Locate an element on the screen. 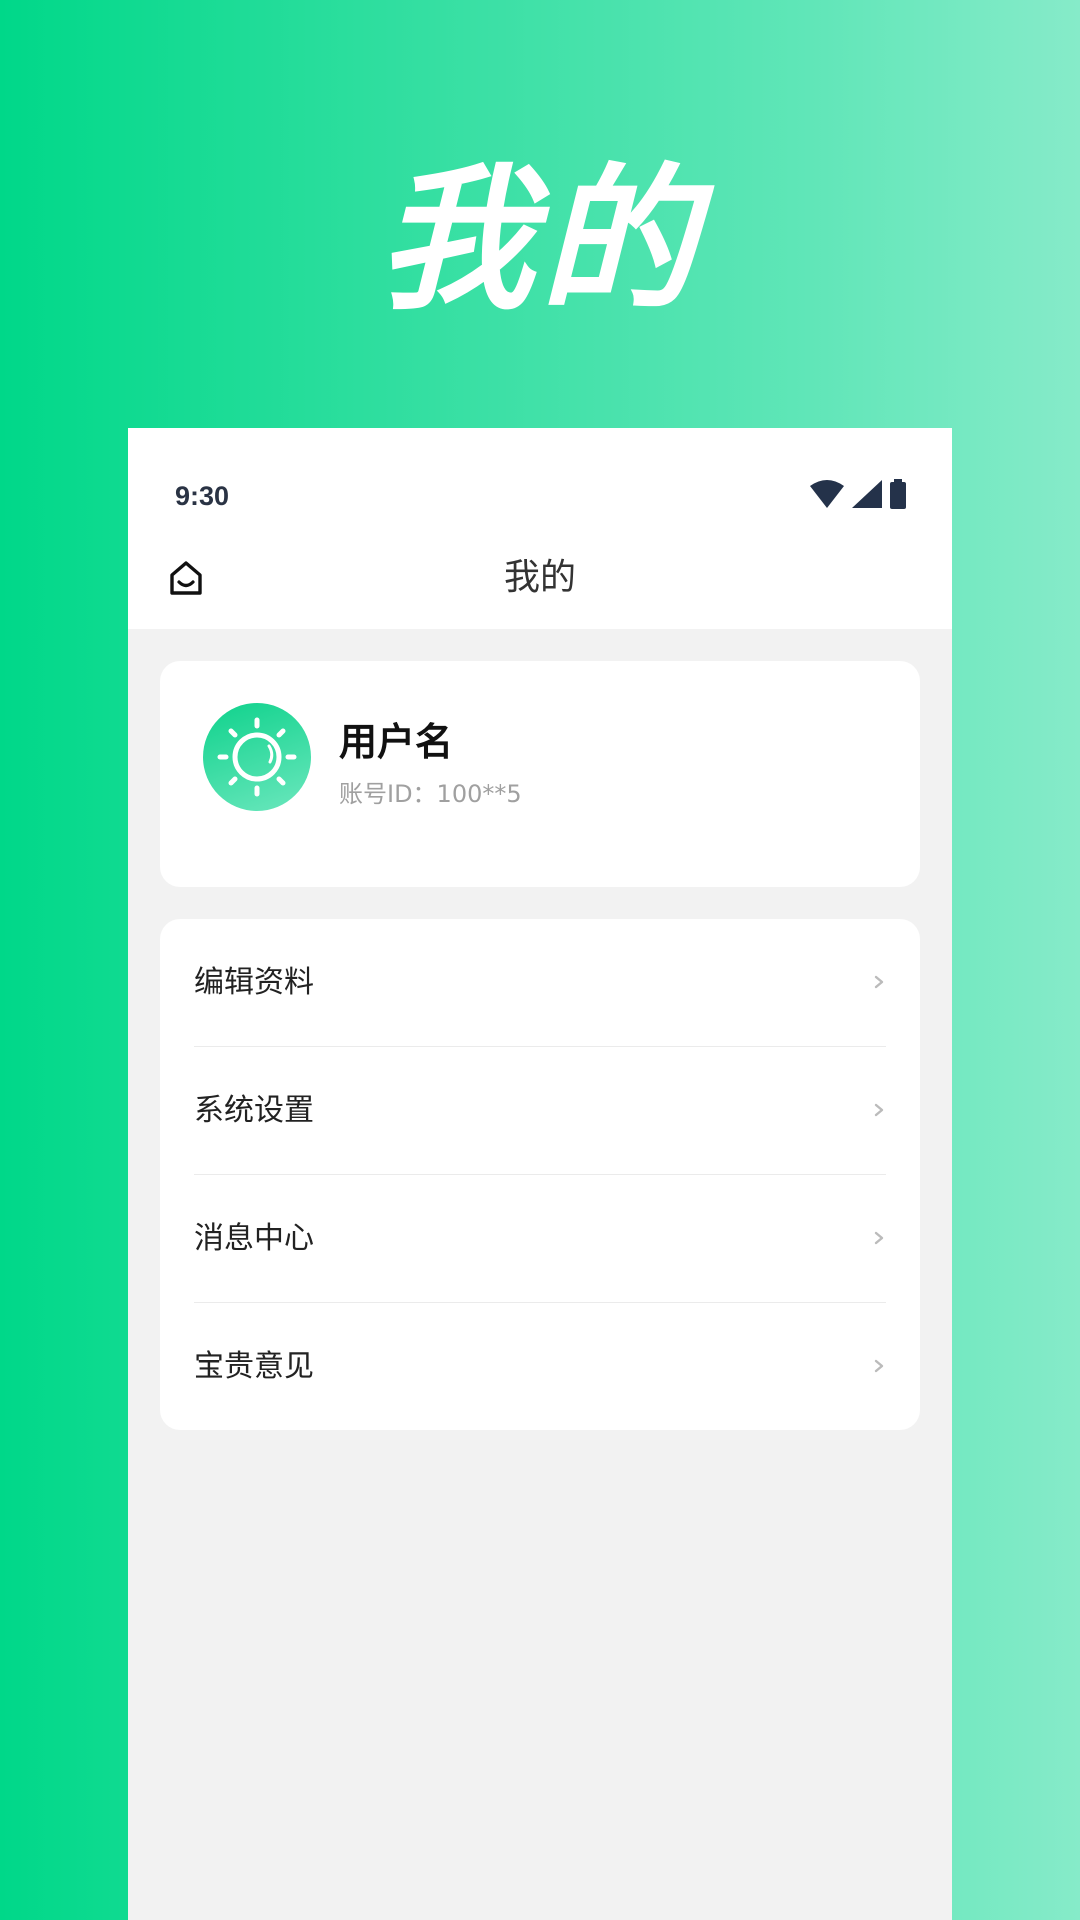 This screenshot has height=1920, width=1080. menu-item-label: 编辑资料 is located at coordinates (254, 982).